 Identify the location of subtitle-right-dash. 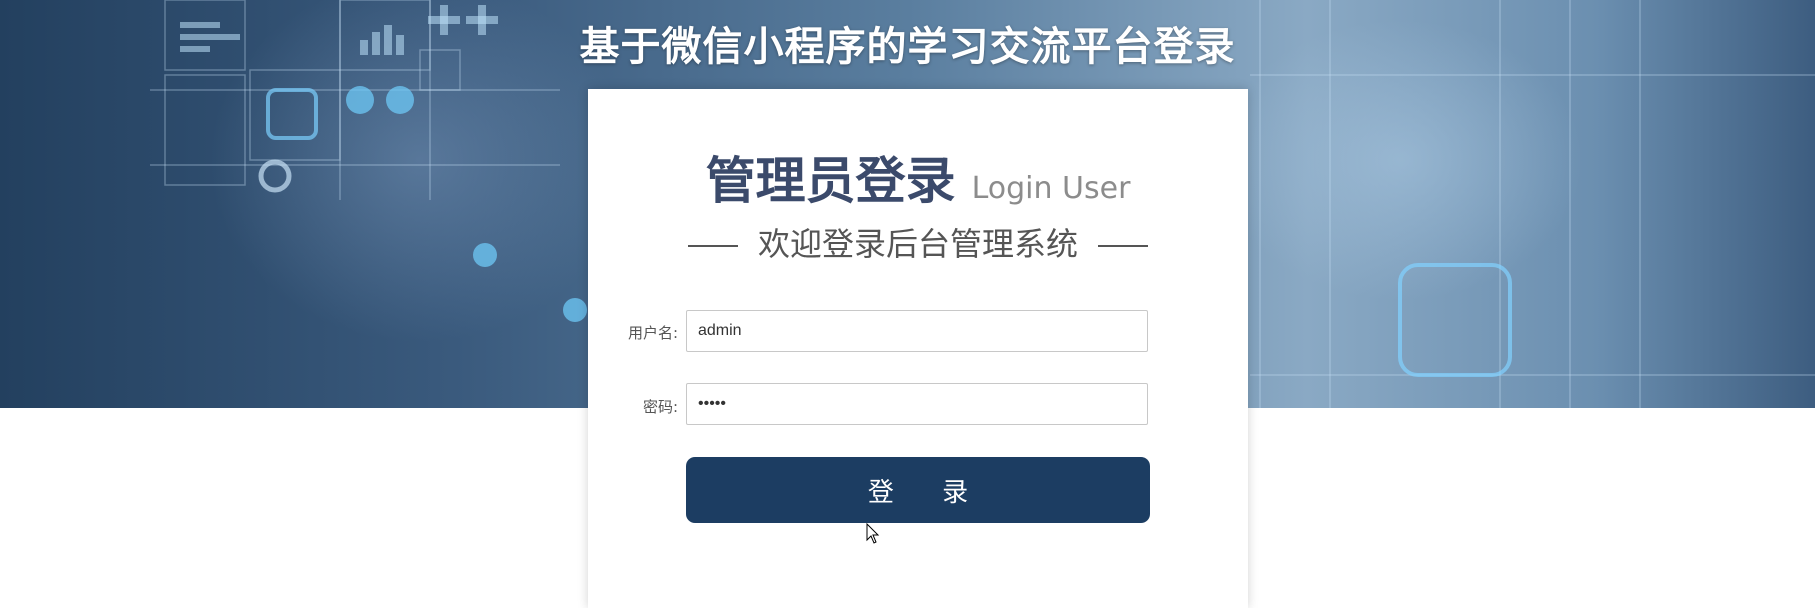
(1123, 246).